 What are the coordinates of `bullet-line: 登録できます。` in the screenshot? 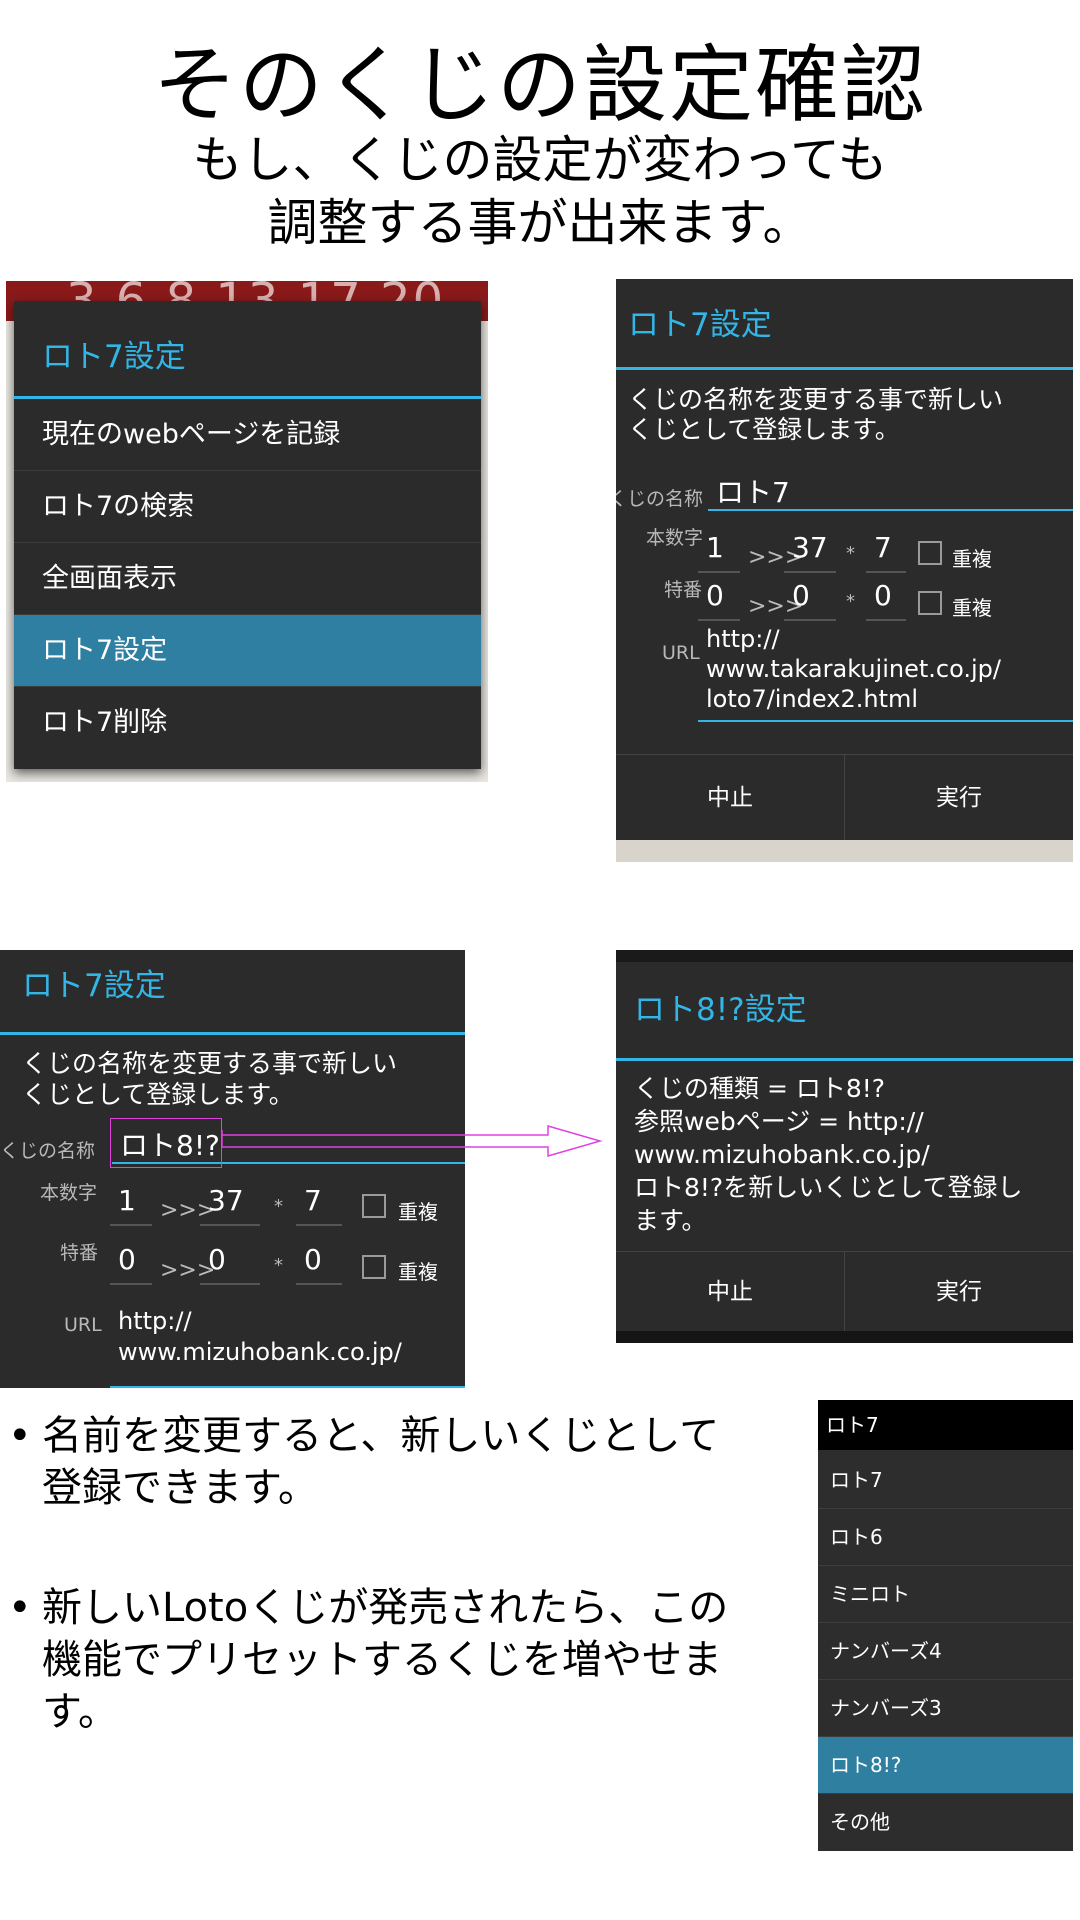 It's located at (180, 1488).